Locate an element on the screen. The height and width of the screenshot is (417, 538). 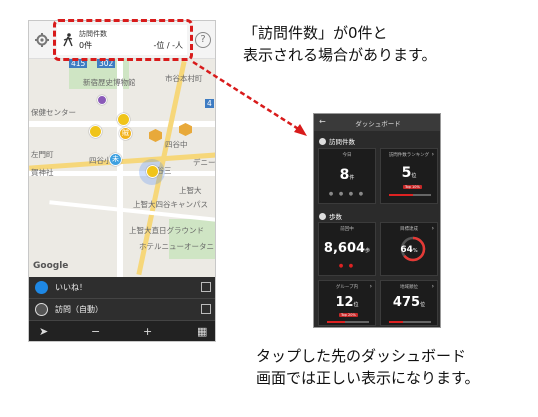
today-unit: 件 is located at coordinates (352, 178).